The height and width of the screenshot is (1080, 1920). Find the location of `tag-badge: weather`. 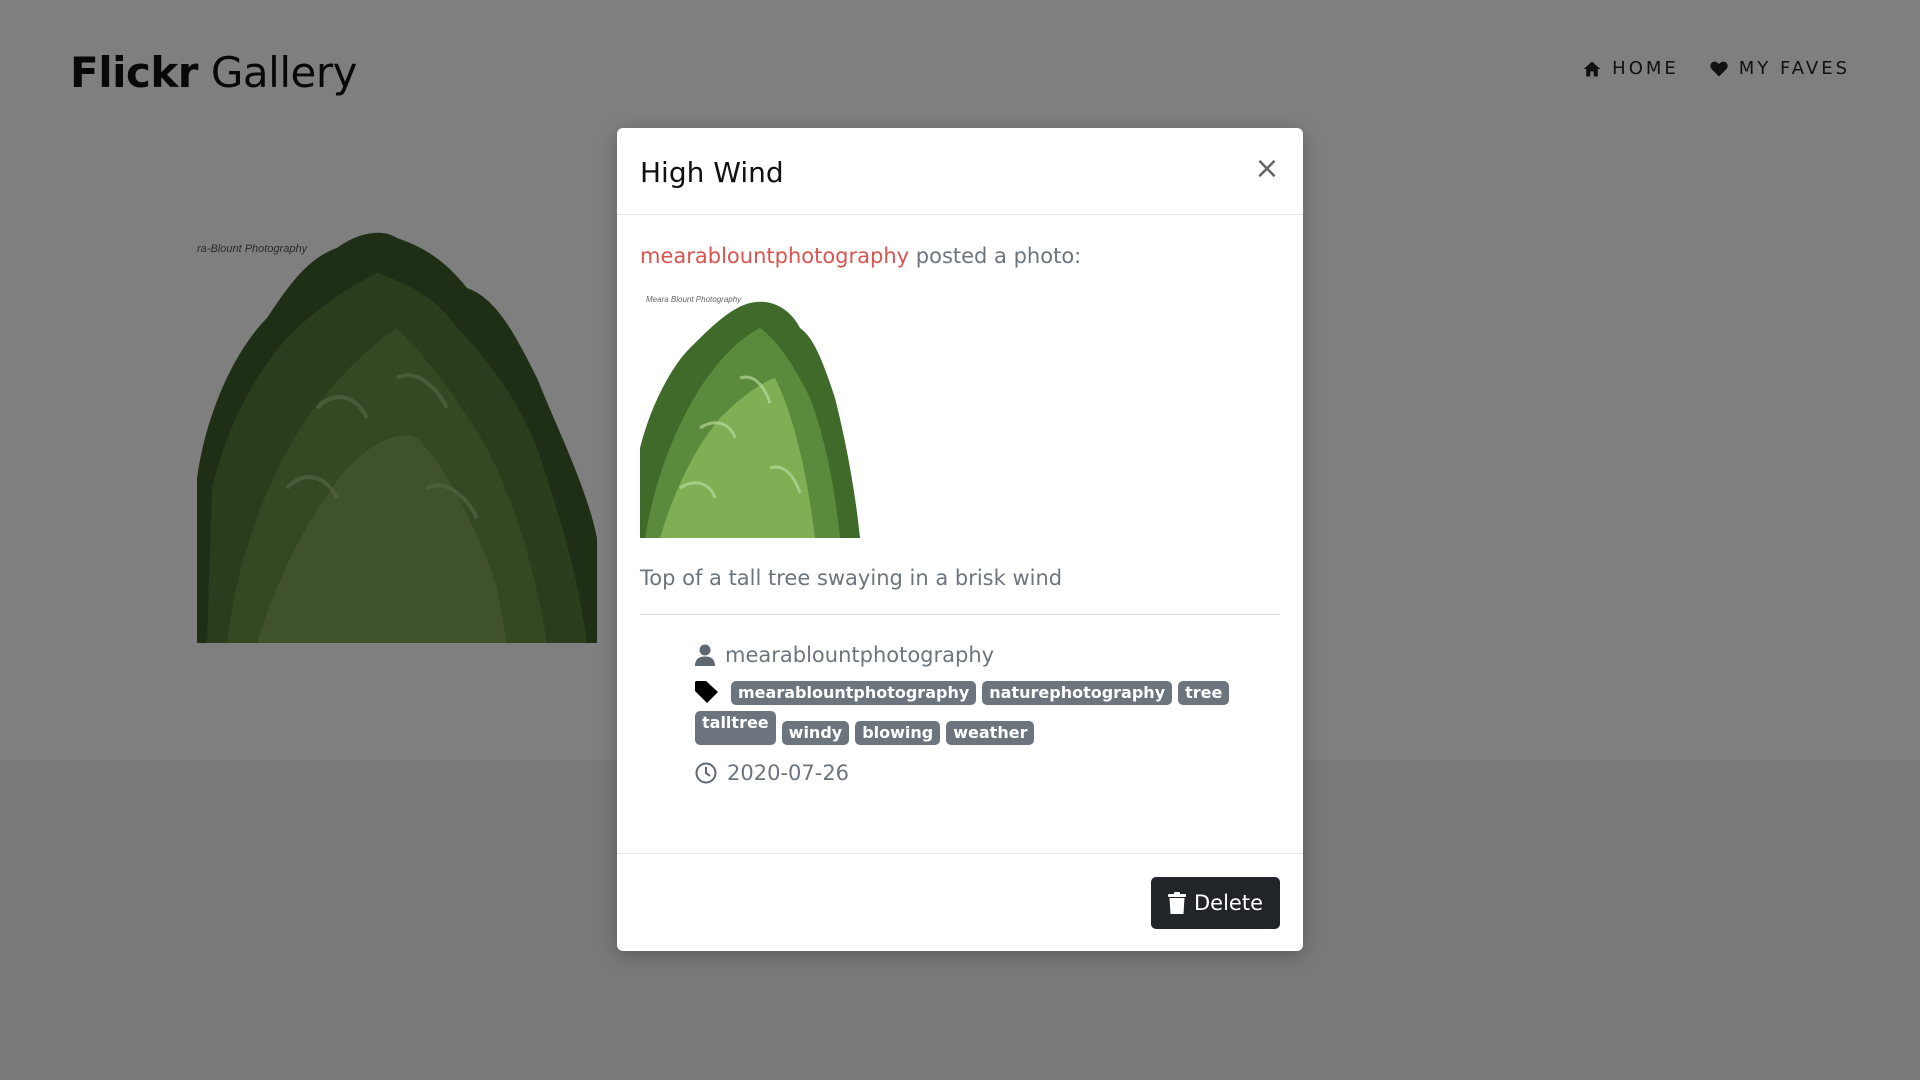

tag-badge: weather is located at coordinates (990, 733).